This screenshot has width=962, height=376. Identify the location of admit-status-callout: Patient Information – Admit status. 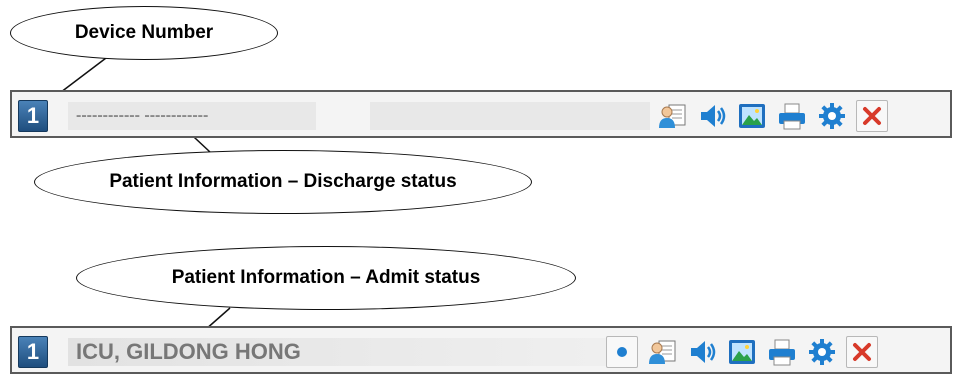
(326, 278).